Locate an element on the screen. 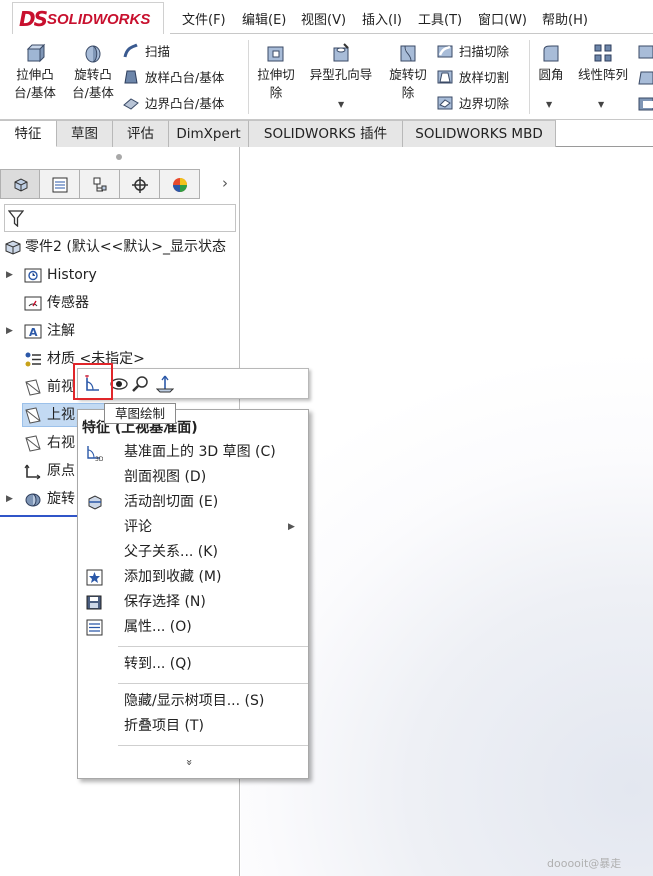 The width and height of the screenshot is (653, 876). menu-file: 文件(F) is located at coordinates (204, 18).